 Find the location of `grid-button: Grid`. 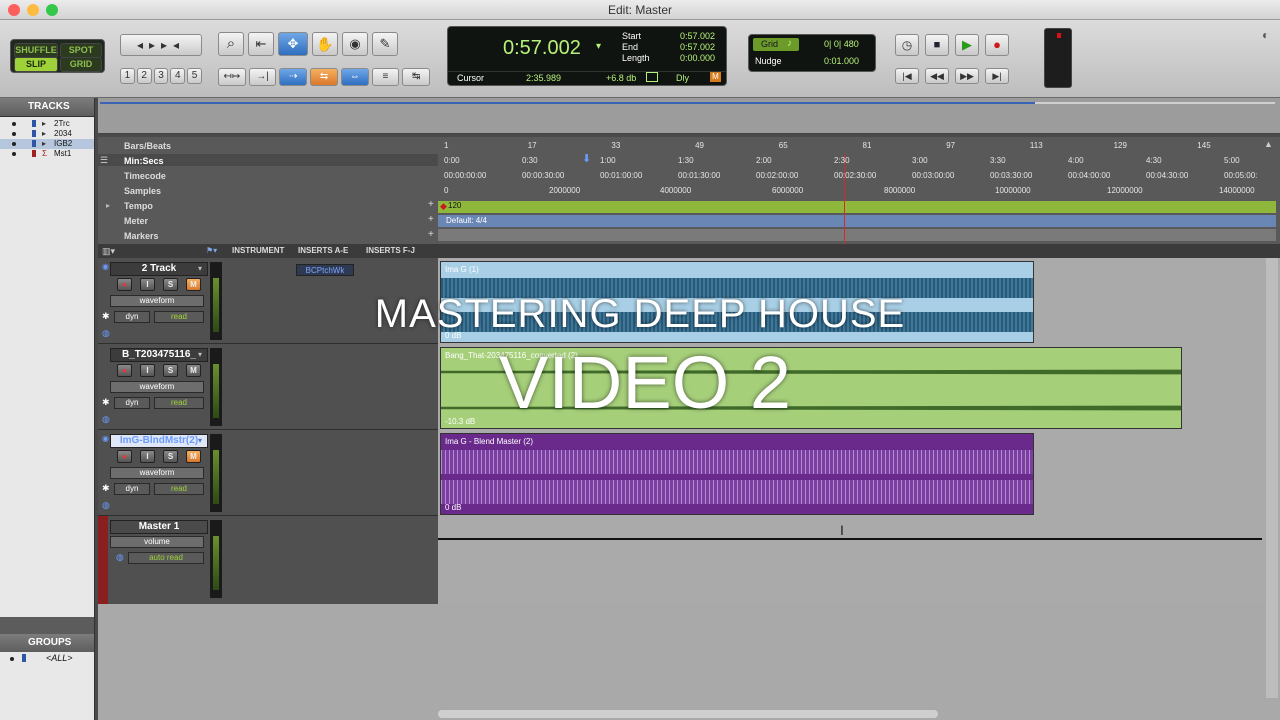

grid-button: Grid is located at coordinates (776, 44).